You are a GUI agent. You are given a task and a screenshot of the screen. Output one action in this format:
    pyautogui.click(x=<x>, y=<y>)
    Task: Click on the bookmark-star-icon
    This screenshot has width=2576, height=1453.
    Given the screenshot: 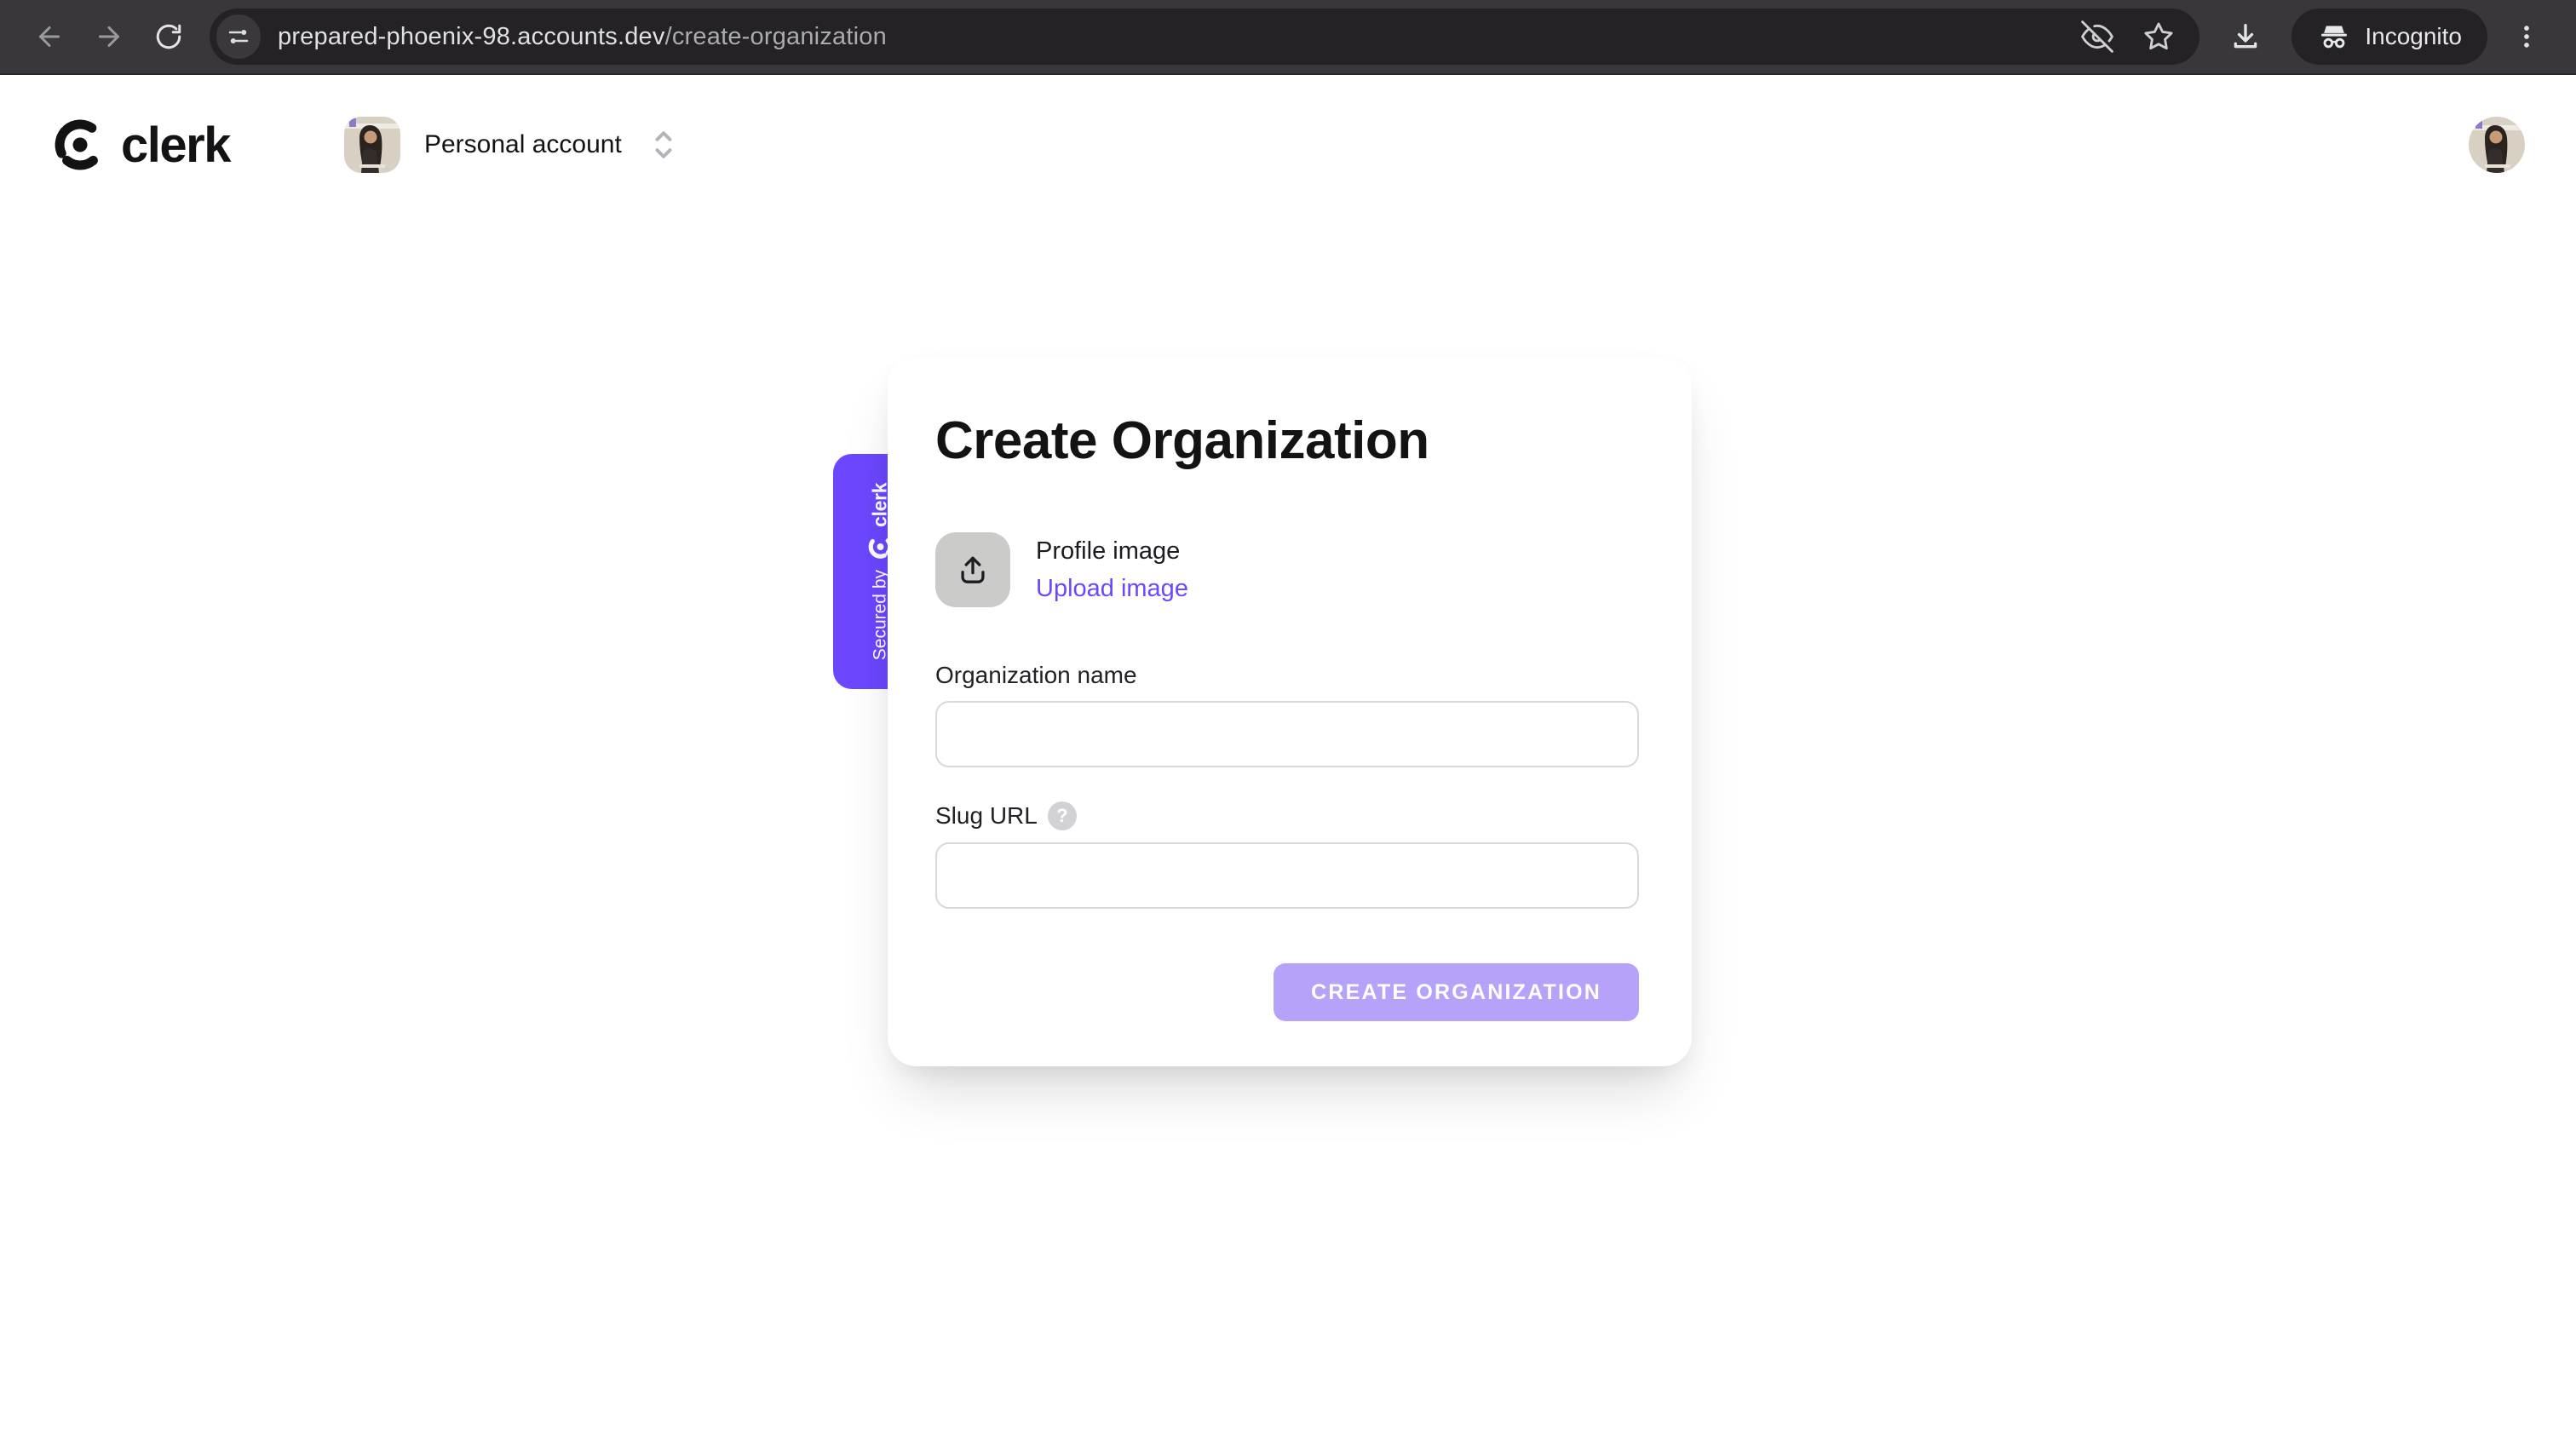 What is the action you would take?
    pyautogui.click(x=2159, y=36)
    